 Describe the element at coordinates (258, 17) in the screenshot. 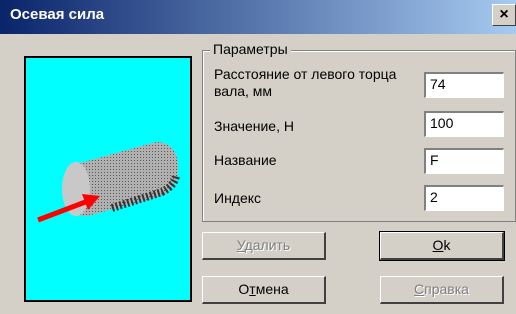

I see `title-bar: Осевая сила ×` at that location.